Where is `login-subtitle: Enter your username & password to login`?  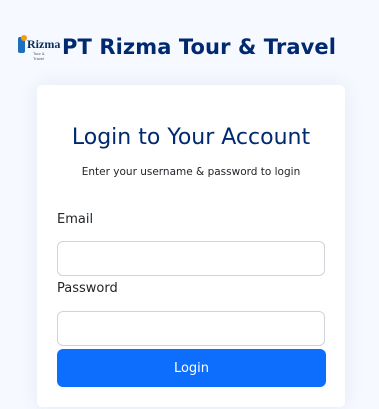
login-subtitle: Enter your username & password to login is located at coordinates (191, 172).